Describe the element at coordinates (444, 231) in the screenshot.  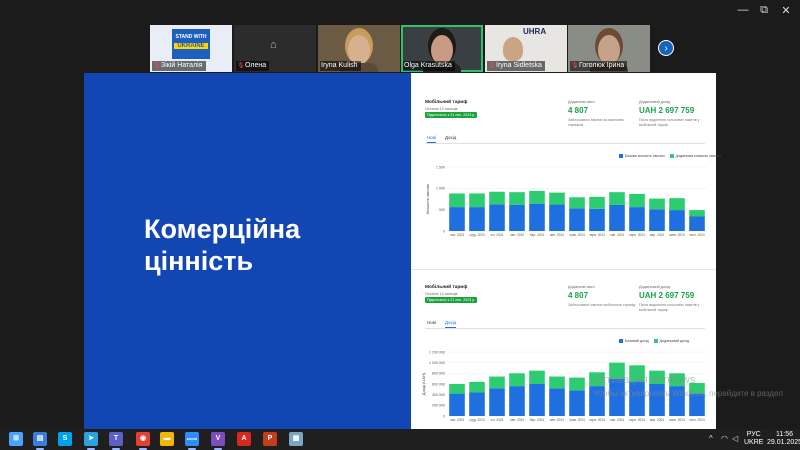
I see `y-tick-label: 0` at that location.